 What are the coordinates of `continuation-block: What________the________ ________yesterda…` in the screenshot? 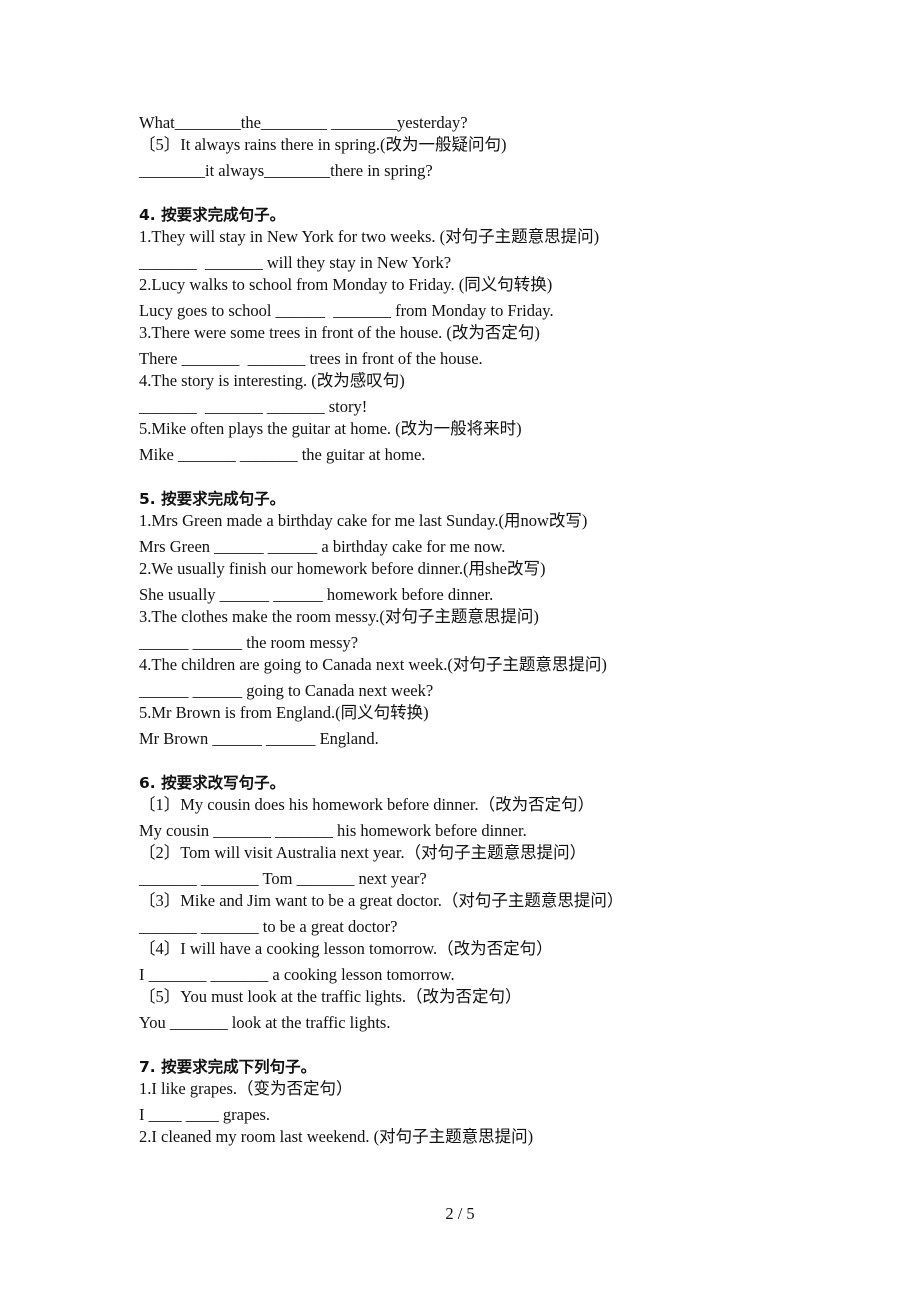 It's located at (459, 147).